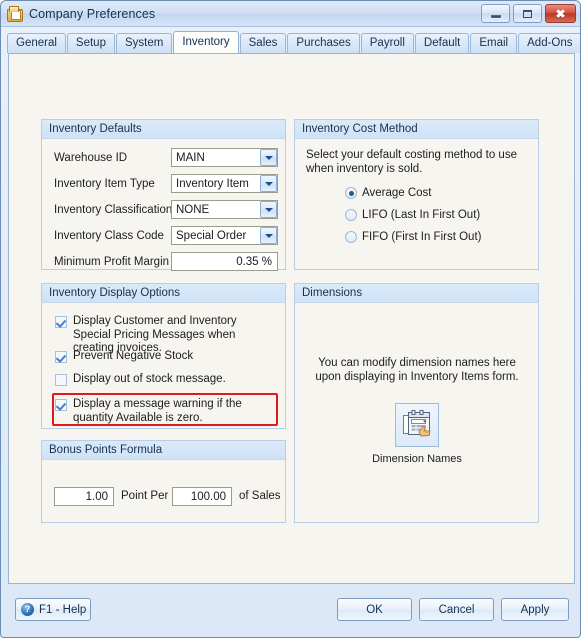 The width and height of the screenshot is (581, 638). I want to click on inventory-item-type-value: Inventory Item, so click(212, 183).